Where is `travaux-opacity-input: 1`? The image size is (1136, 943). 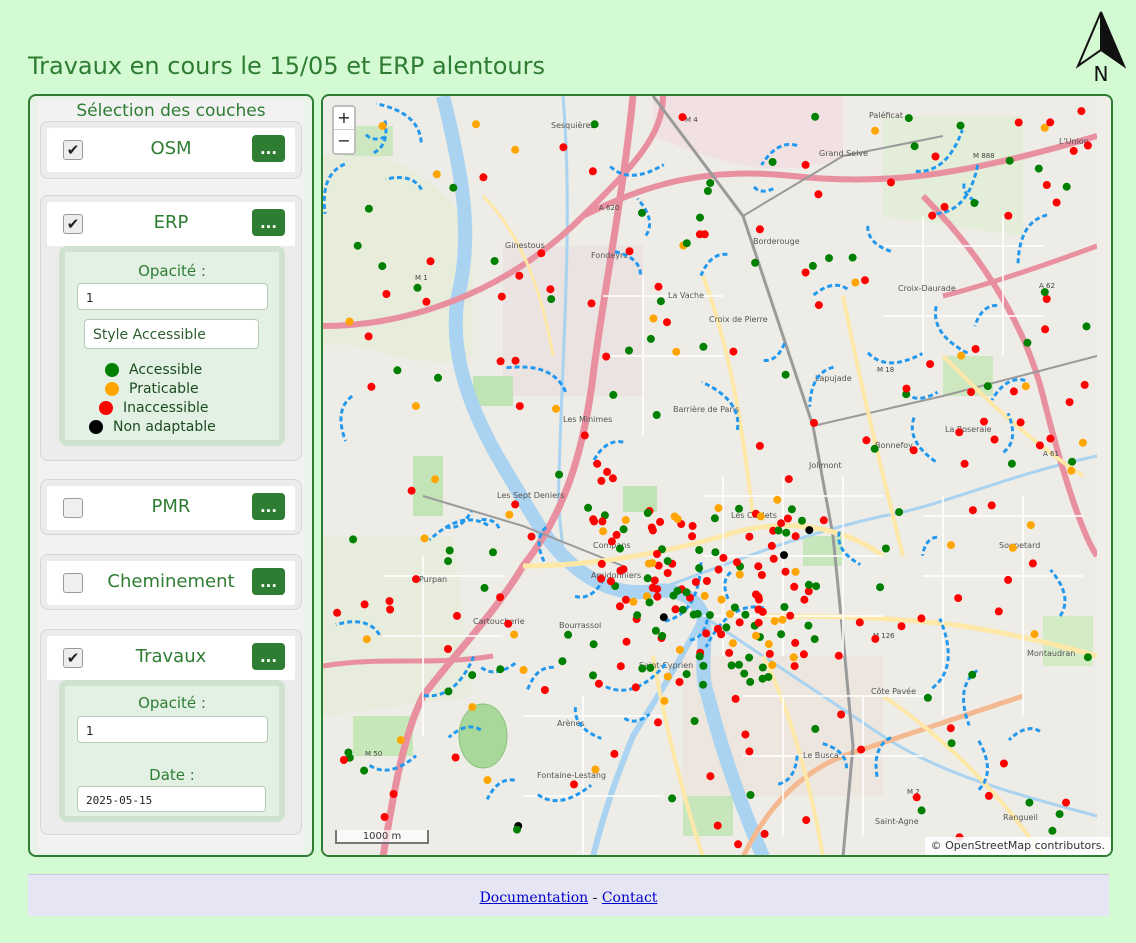
travaux-opacity-input: 1 is located at coordinates (172, 729).